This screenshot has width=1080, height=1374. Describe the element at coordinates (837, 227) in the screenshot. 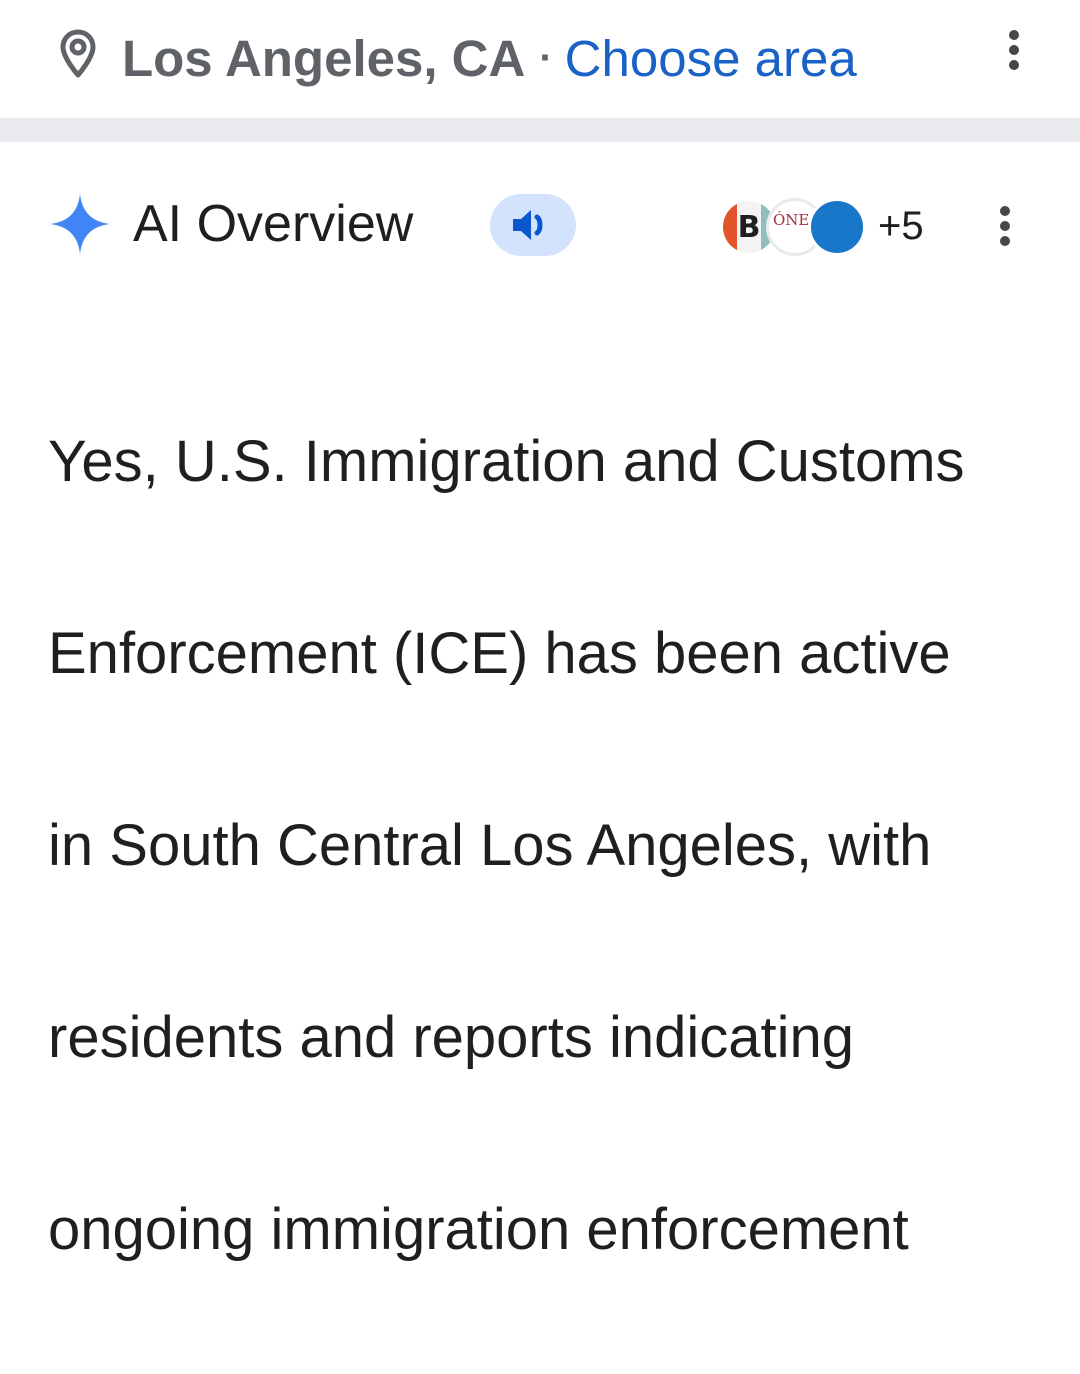

I see `source-avatar` at that location.